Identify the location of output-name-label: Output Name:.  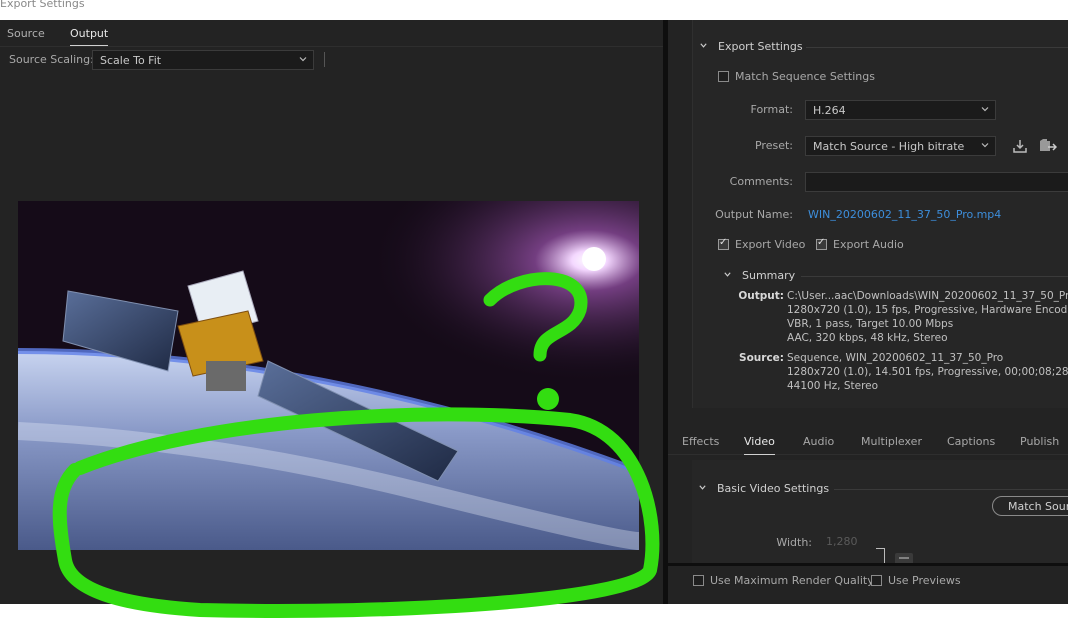
(754, 214).